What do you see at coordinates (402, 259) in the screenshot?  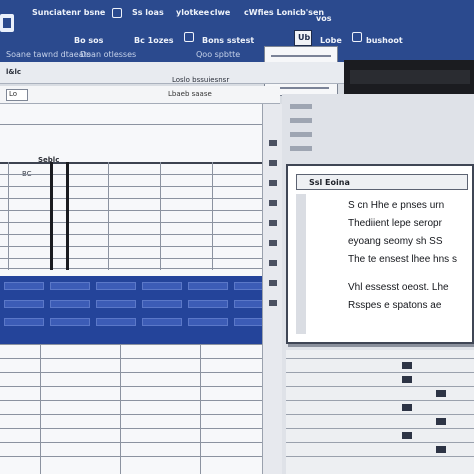 I see `dialog-text-line: The te ensest lhee hns s` at bounding box center [402, 259].